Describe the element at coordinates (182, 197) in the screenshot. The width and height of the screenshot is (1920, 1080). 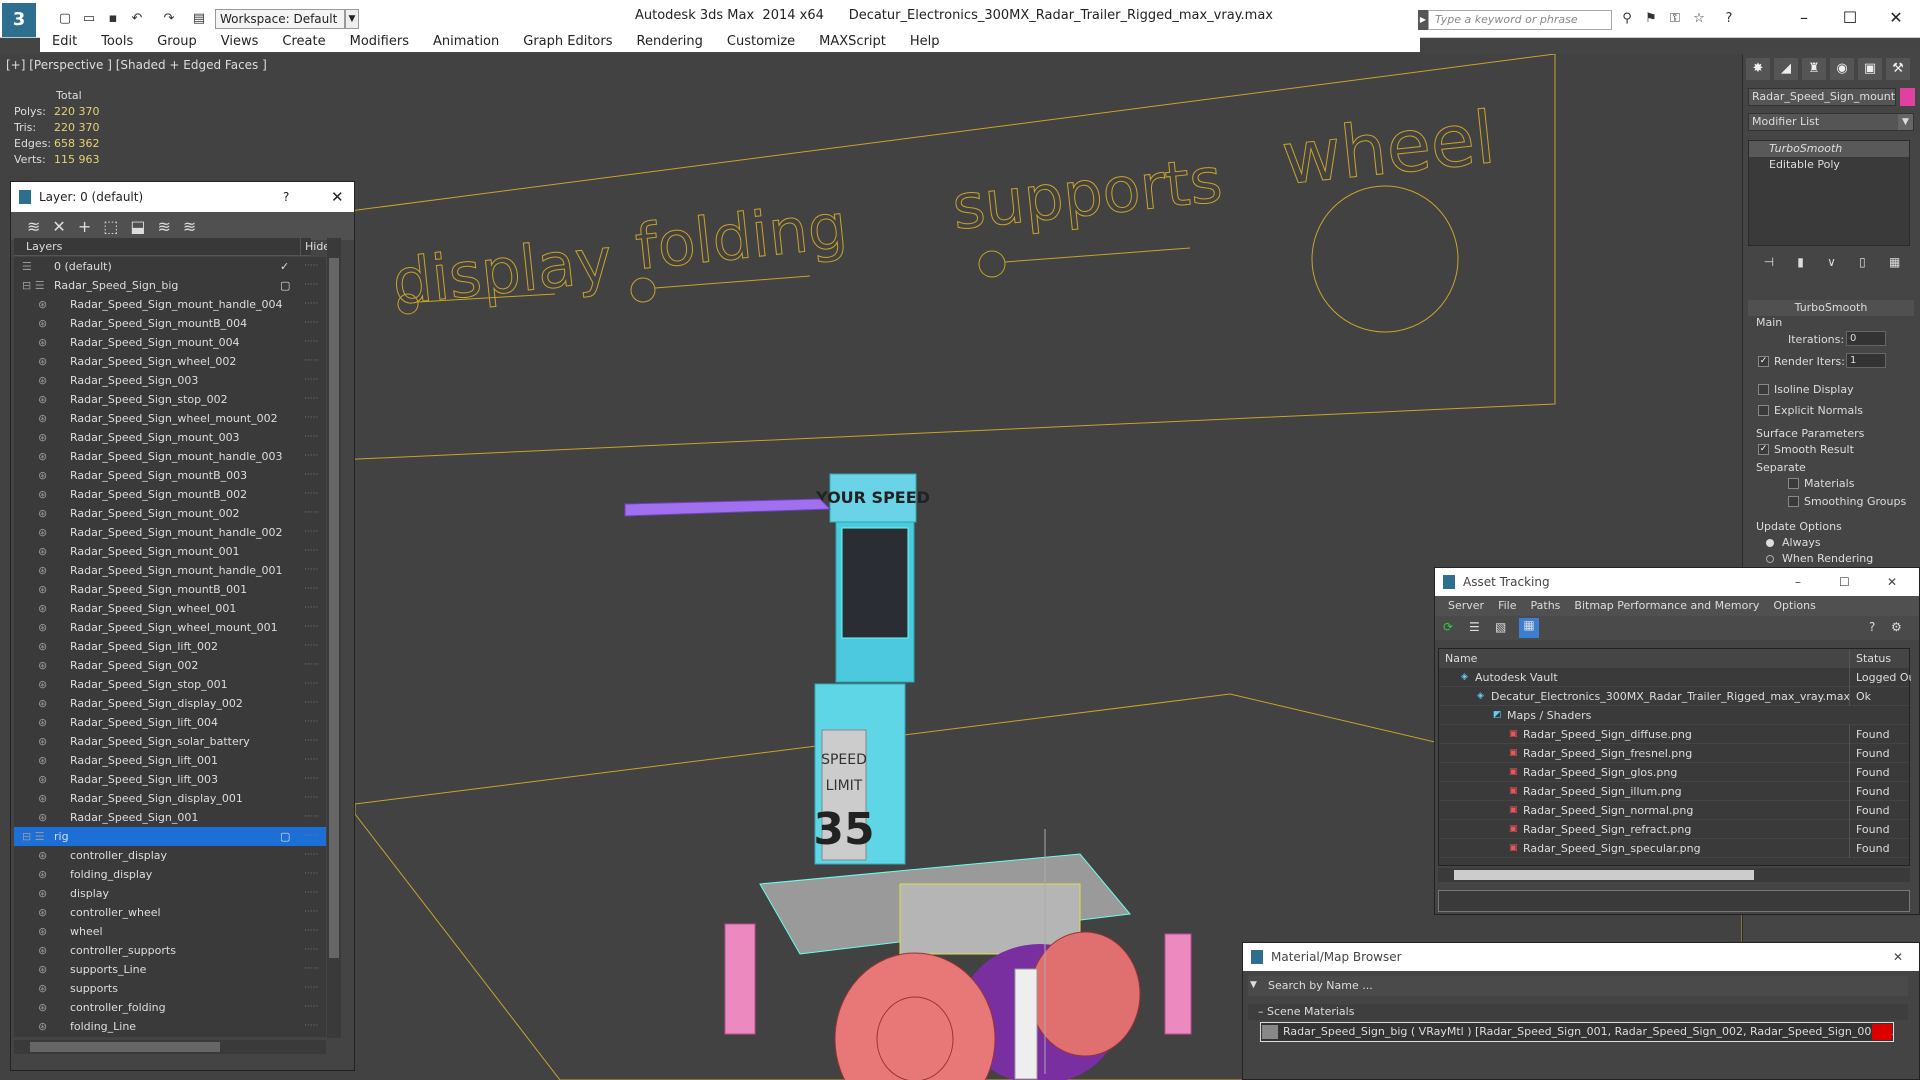
I see `layer-window-header: Layer: 0 (default) ? ✕` at that location.